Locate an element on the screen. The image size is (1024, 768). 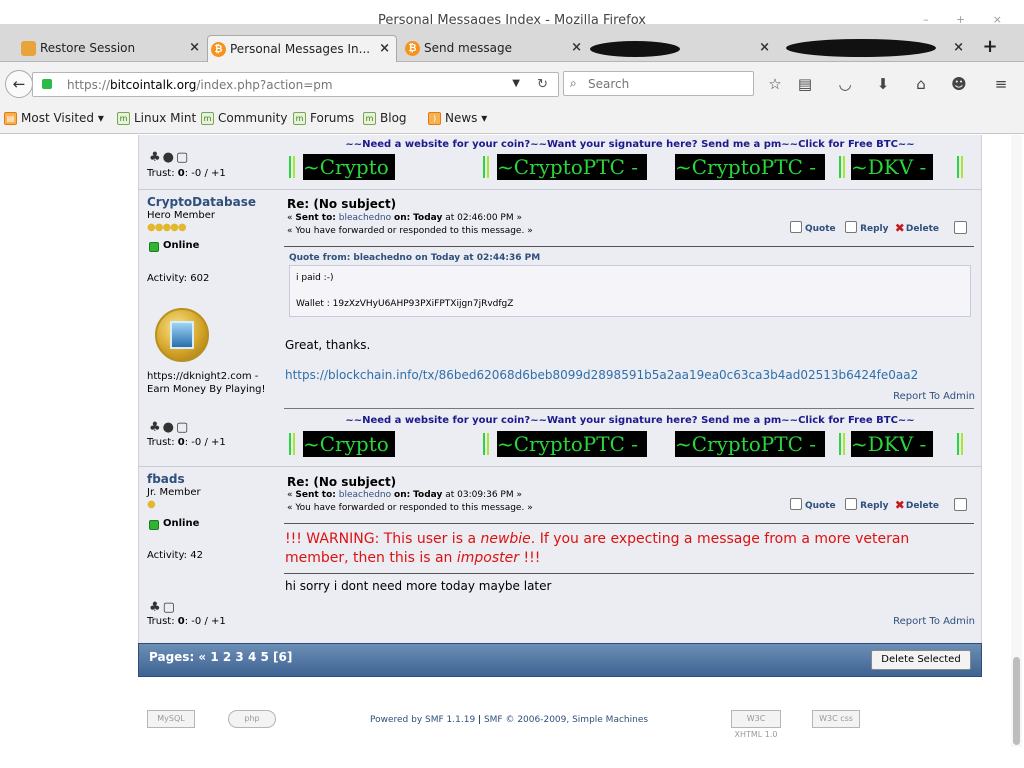
profile-icons: ♣▢ is located at coordinates (163, 607).